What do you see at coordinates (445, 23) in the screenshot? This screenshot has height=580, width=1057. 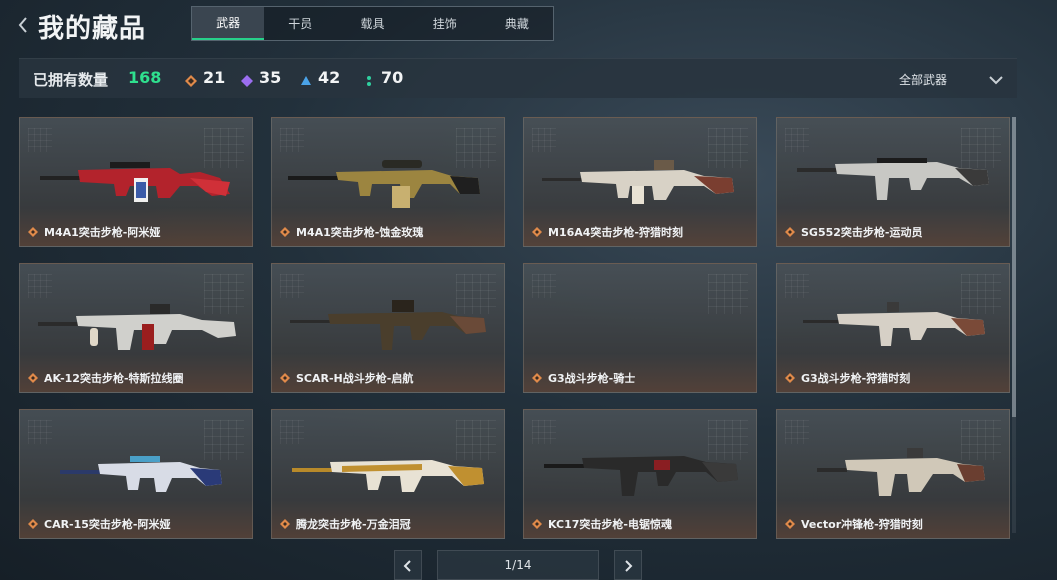 I see `tab-charms: 挂饰` at bounding box center [445, 23].